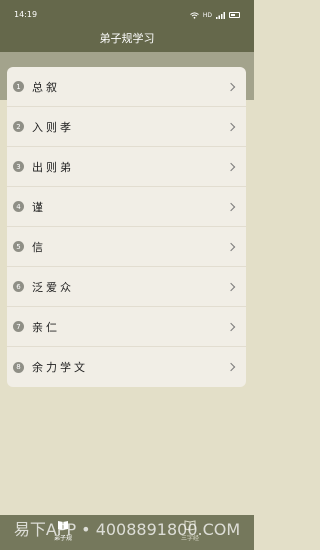 This screenshot has width=320, height=550. Describe the element at coordinates (18, 286) in the screenshot. I see `item-number: 6` at that location.